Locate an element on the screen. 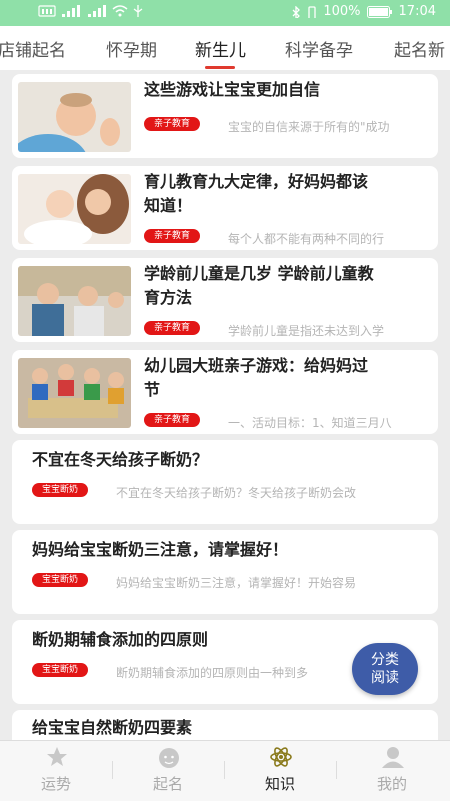 Image resolution: width=450 pixels, height=801 pixels. tab-shop-naming: 店铺起名 is located at coordinates (33, 48).